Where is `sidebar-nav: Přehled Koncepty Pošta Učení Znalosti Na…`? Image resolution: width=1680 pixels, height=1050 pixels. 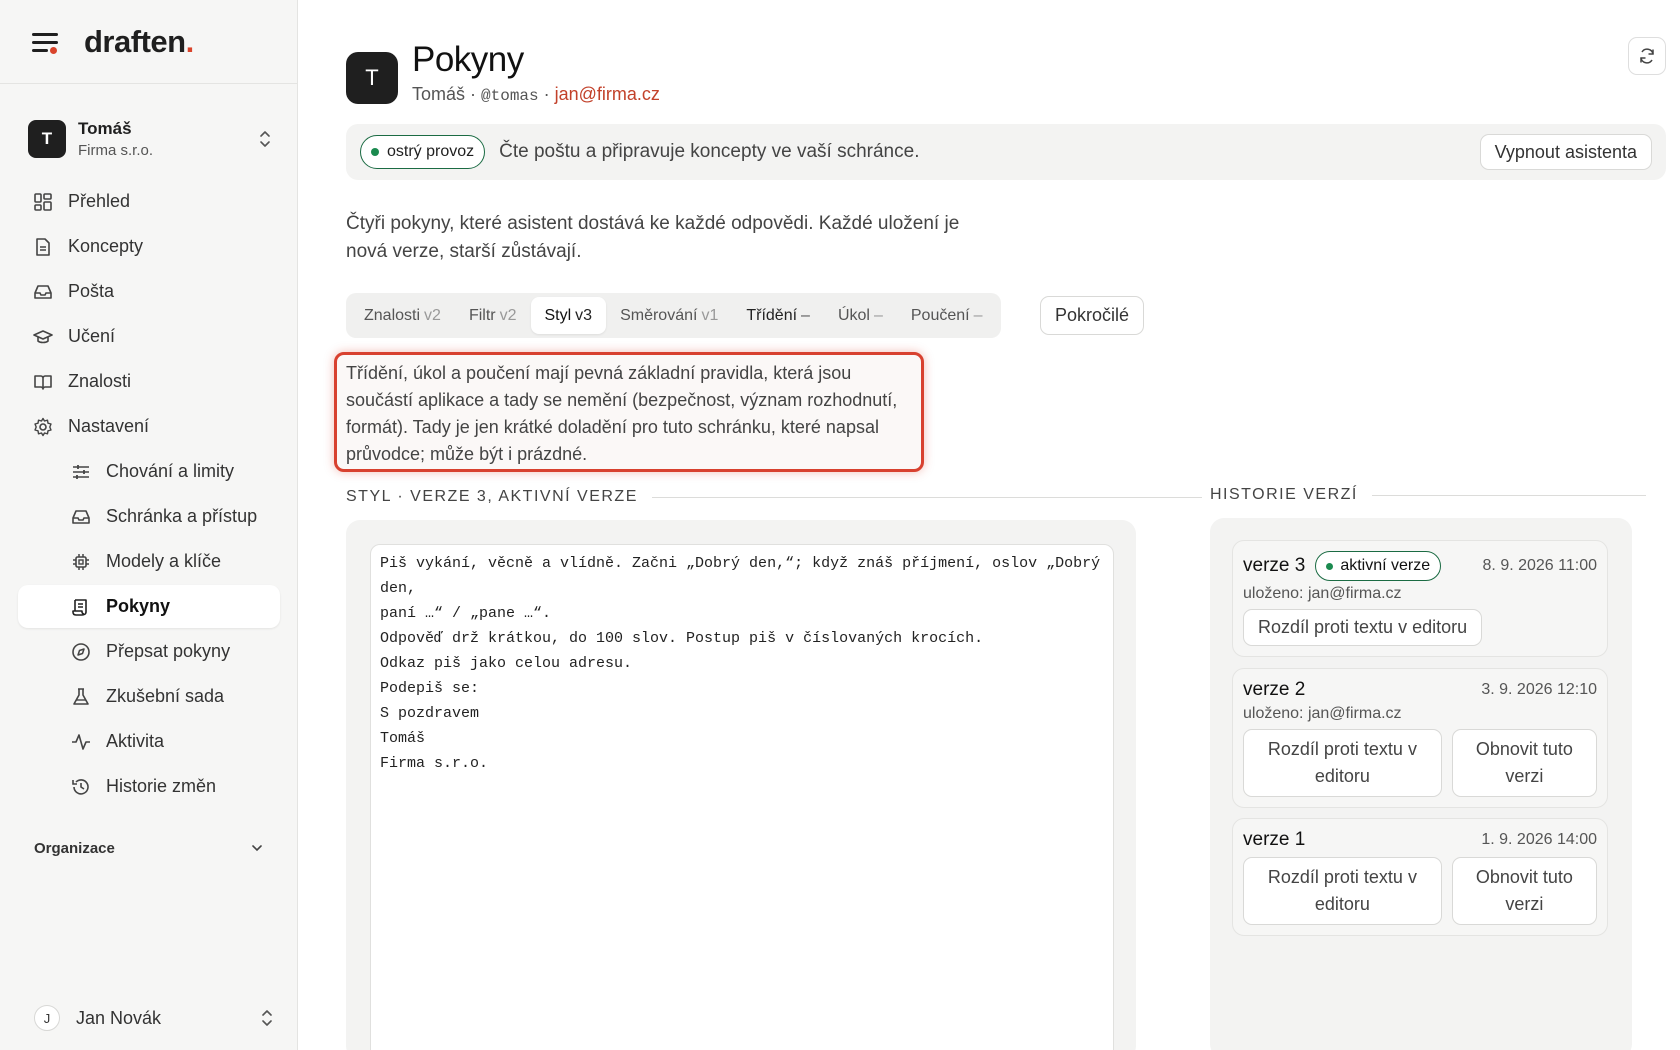 sidebar-nav: Přehled Koncepty Pošta Učení Znalosti Na… is located at coordinates (149, 523).